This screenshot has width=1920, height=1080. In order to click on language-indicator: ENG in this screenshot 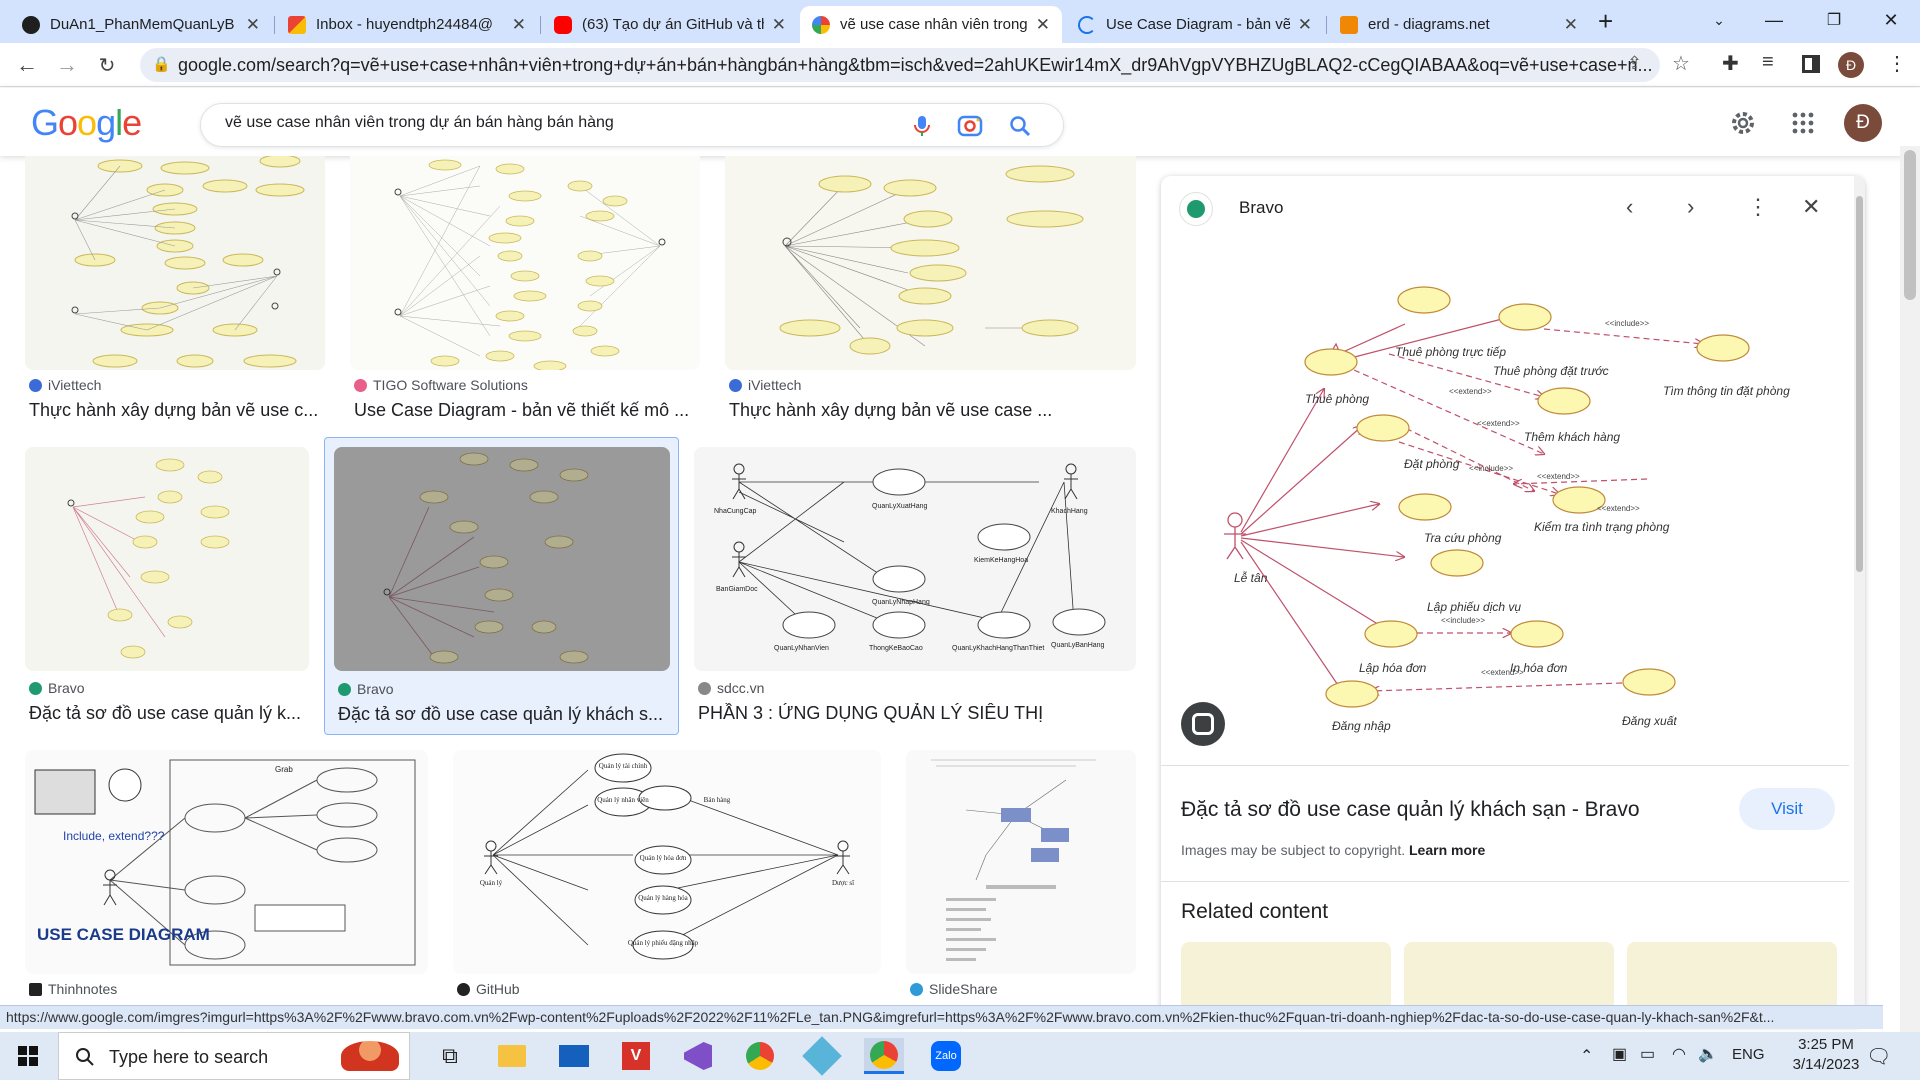, I will do `click(1748, 1054)`.